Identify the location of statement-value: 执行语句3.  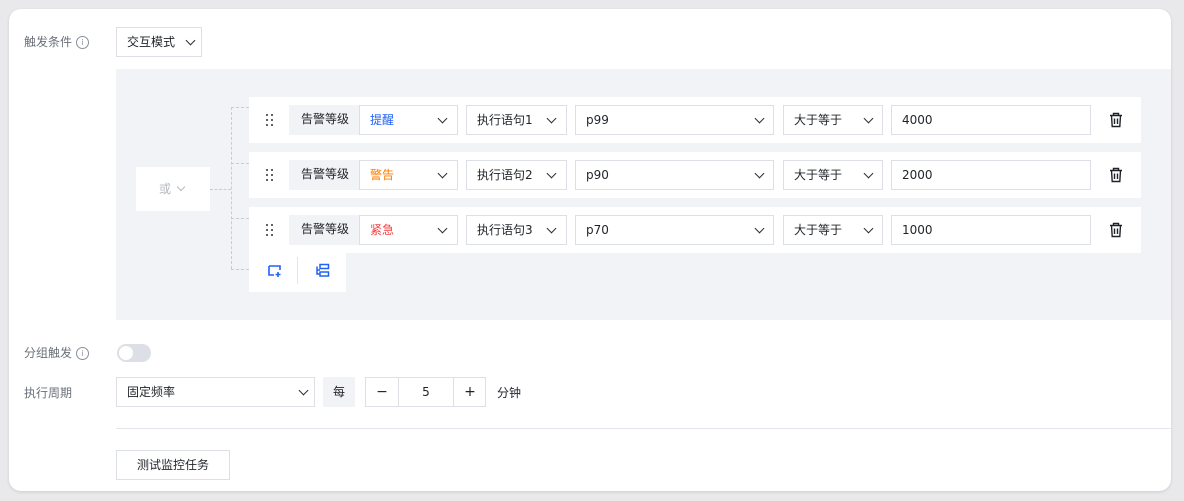
(505, 230).